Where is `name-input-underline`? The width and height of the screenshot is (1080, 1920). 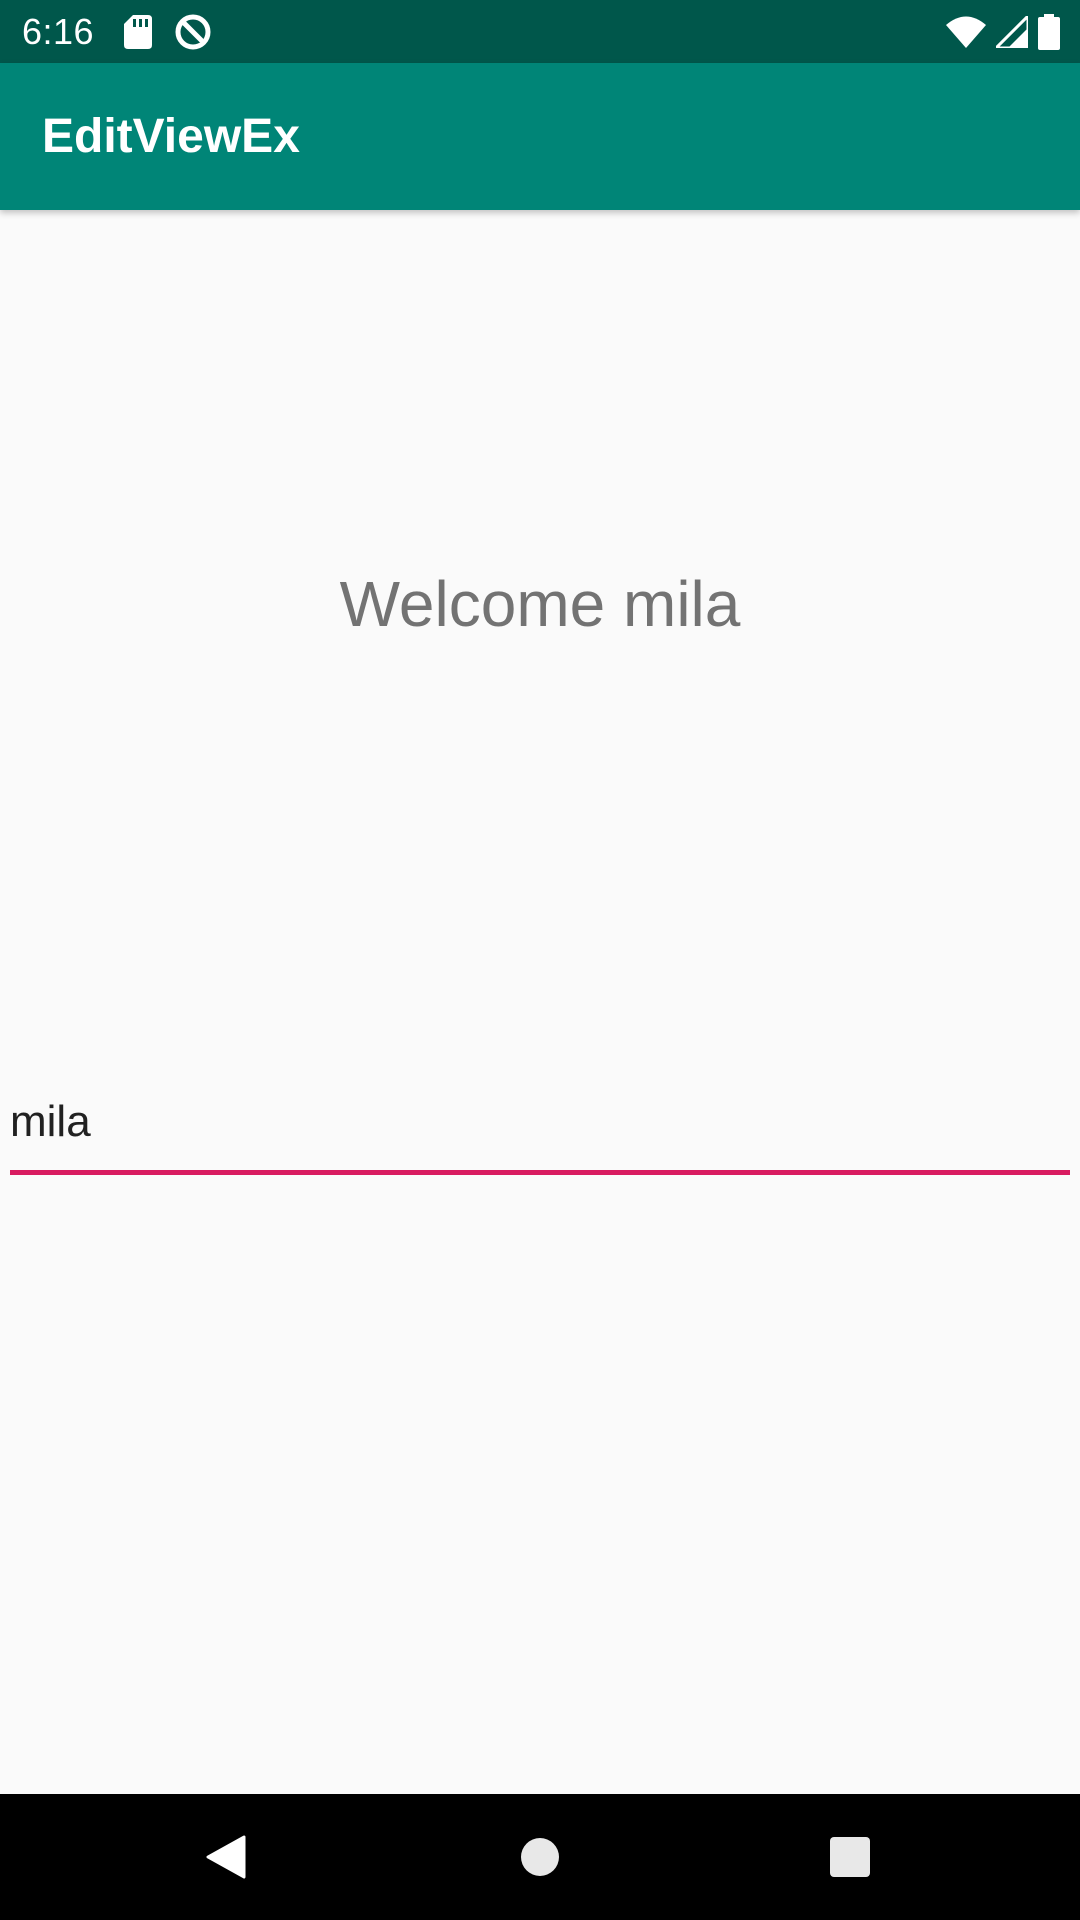
name-input-underline is located at coordinates (540, 1172).